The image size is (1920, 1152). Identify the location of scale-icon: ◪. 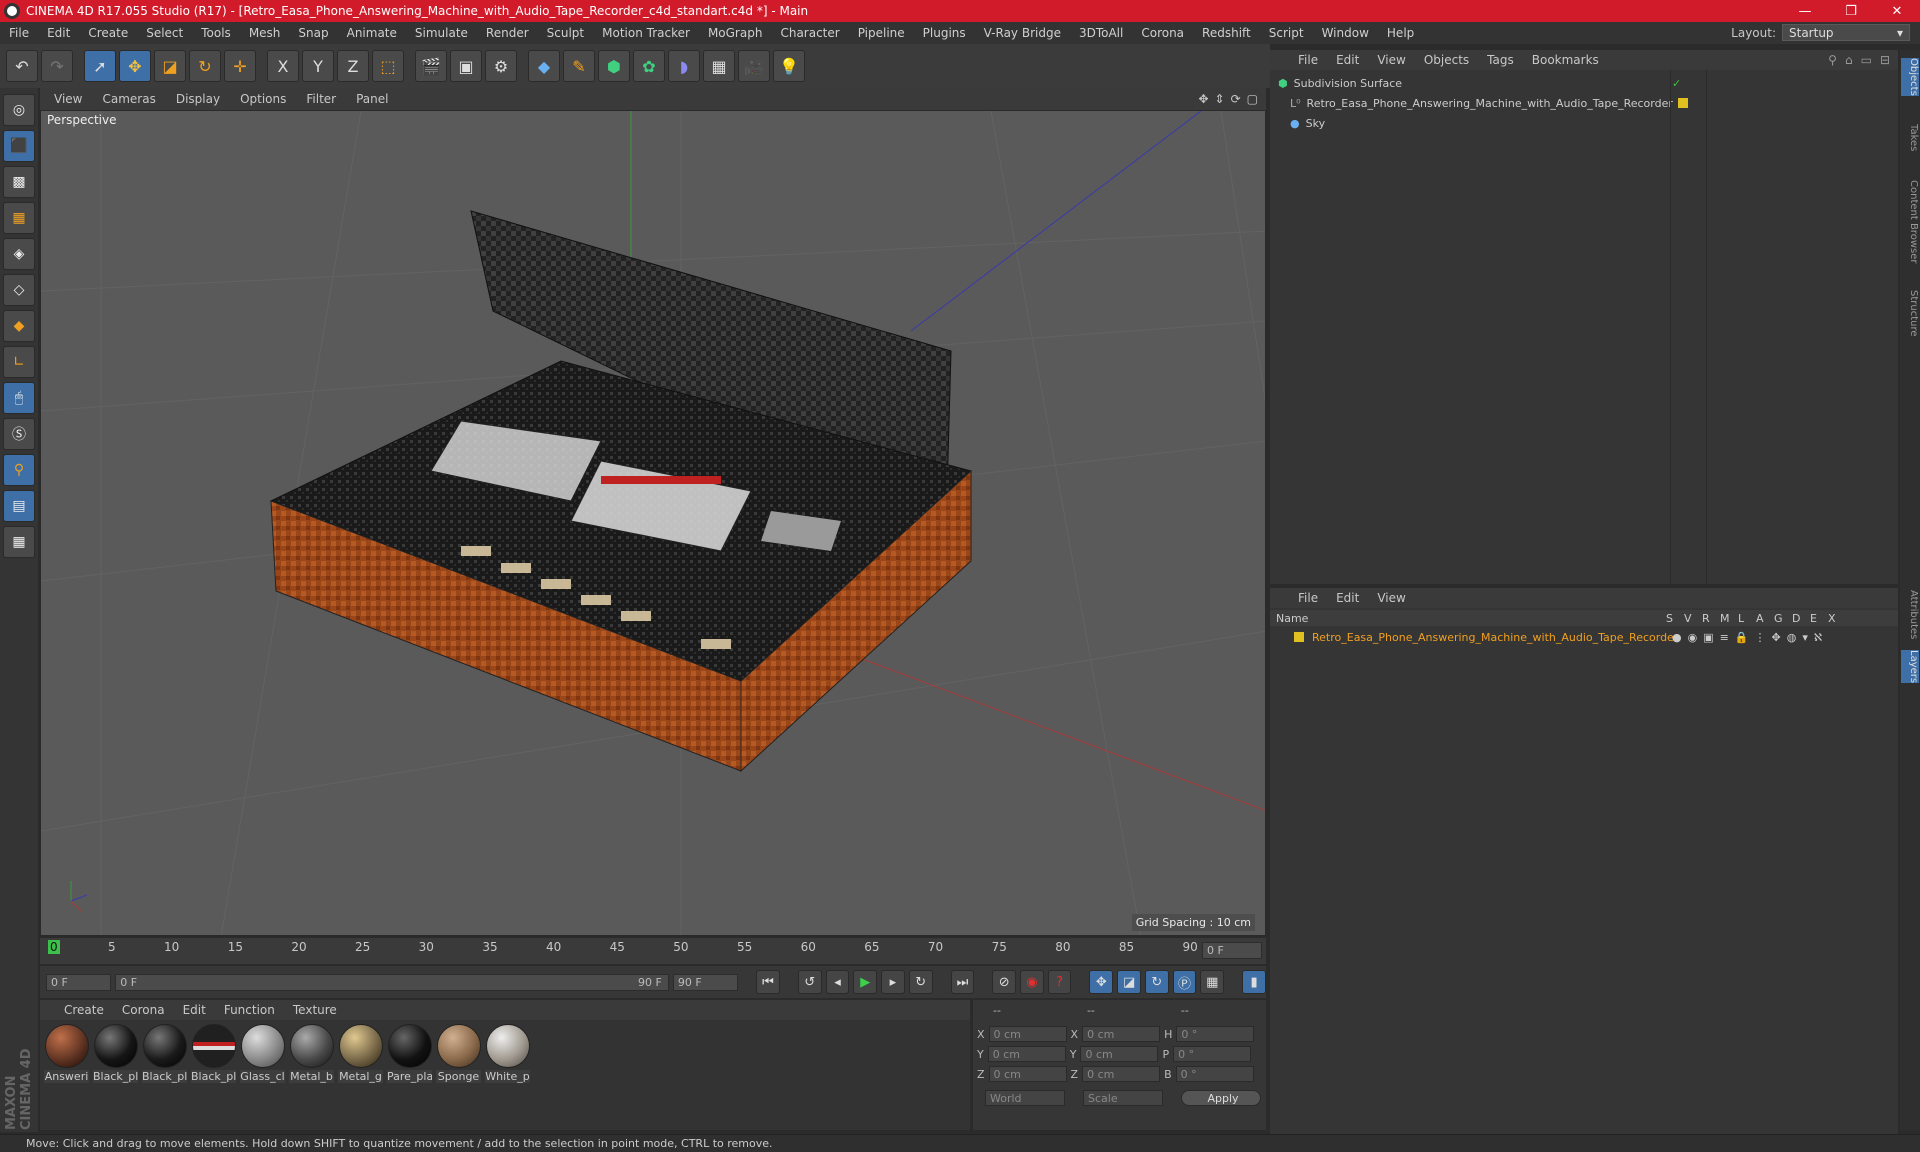
(170, 66).